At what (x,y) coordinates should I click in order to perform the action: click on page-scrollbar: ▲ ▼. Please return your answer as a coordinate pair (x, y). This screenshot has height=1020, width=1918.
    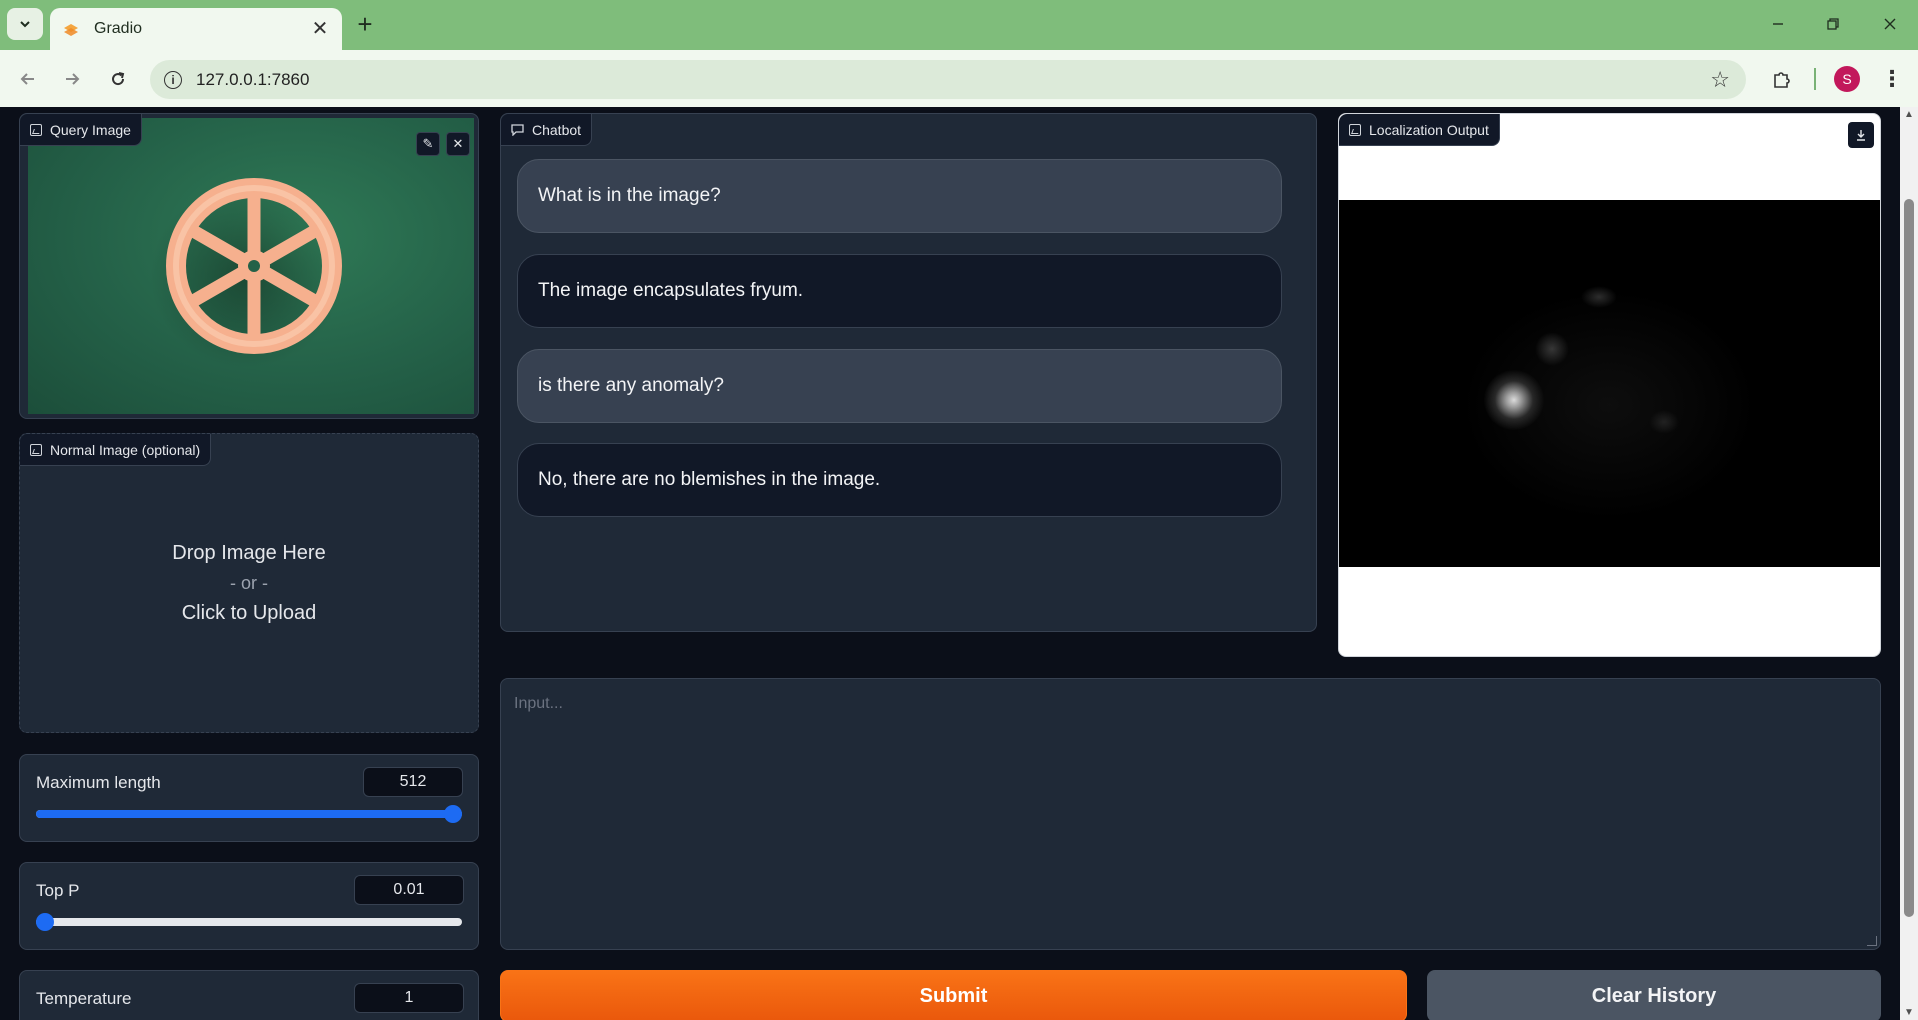
    Looking at the image, I should click on (1909, 563).